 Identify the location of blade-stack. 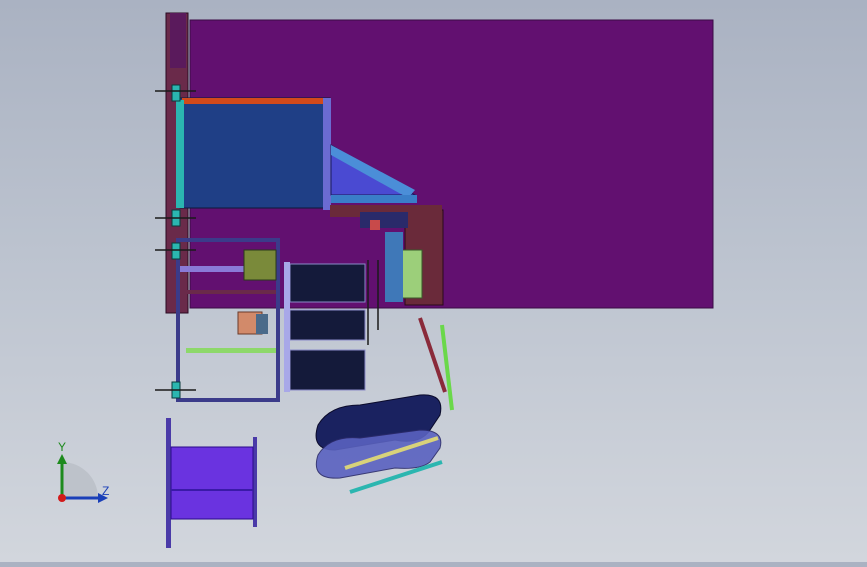
(325, 327).